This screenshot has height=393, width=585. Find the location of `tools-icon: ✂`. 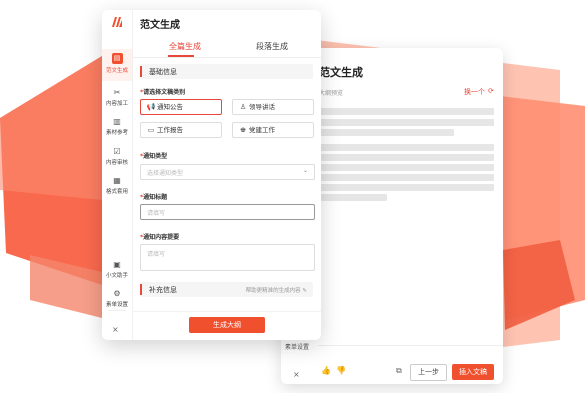

tools-icon: ✂ is located at coordinates (117, 92).